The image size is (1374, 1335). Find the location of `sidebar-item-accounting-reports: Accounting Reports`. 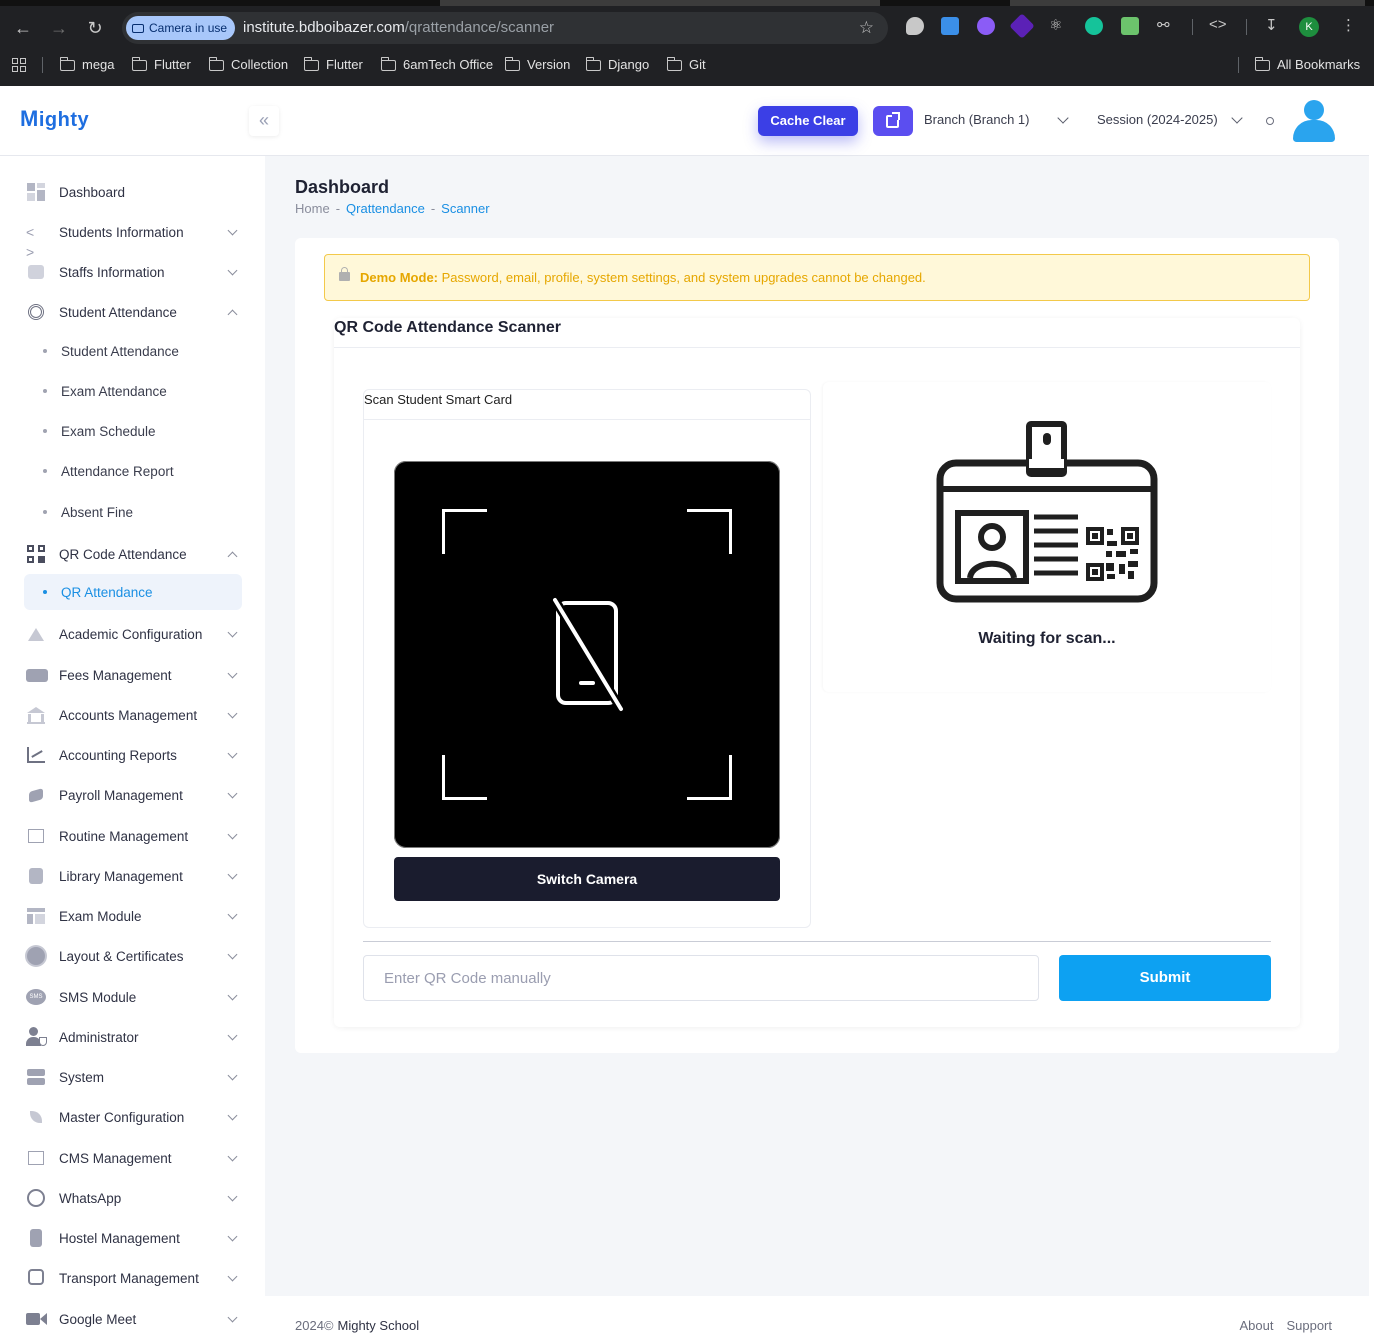

sidebar-item-accounting-reports: Accounting Reports is located at coordinates (133, 755).